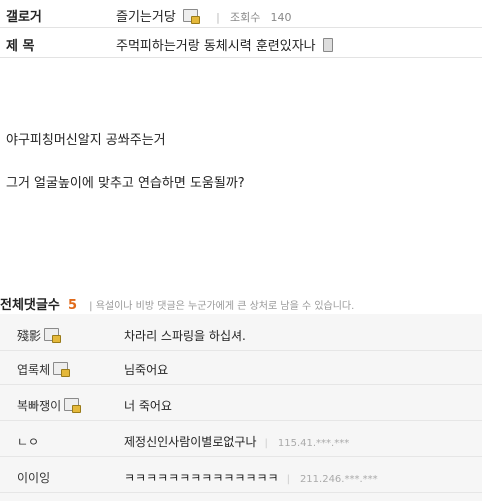  Describe the element at coordinates (338, 479) in the screenshot. I see `comment-ip: 211.246.***.***` at that location.